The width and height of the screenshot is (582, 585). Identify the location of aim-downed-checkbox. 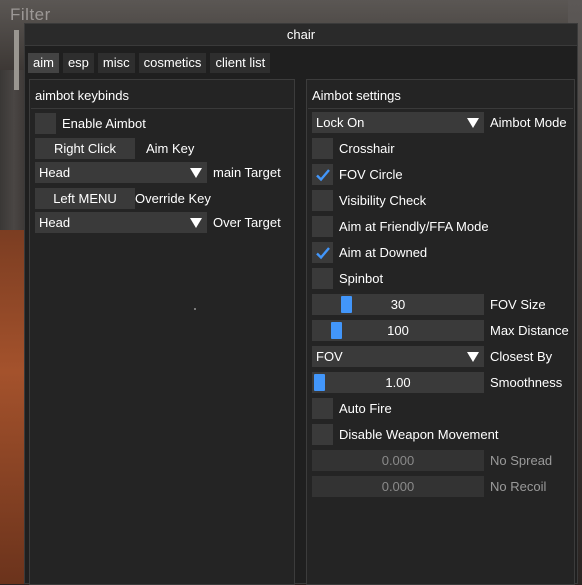
(322, 252).